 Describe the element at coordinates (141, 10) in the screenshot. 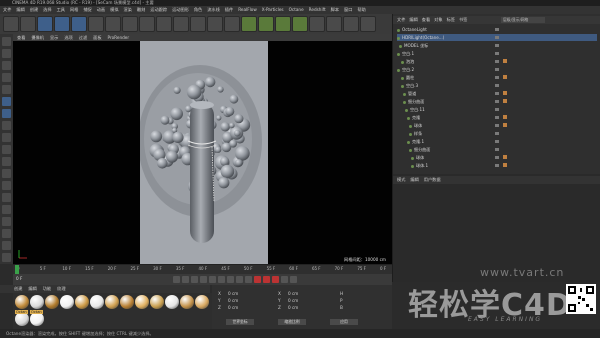

I see `menu-item: 雕刻` at that location.